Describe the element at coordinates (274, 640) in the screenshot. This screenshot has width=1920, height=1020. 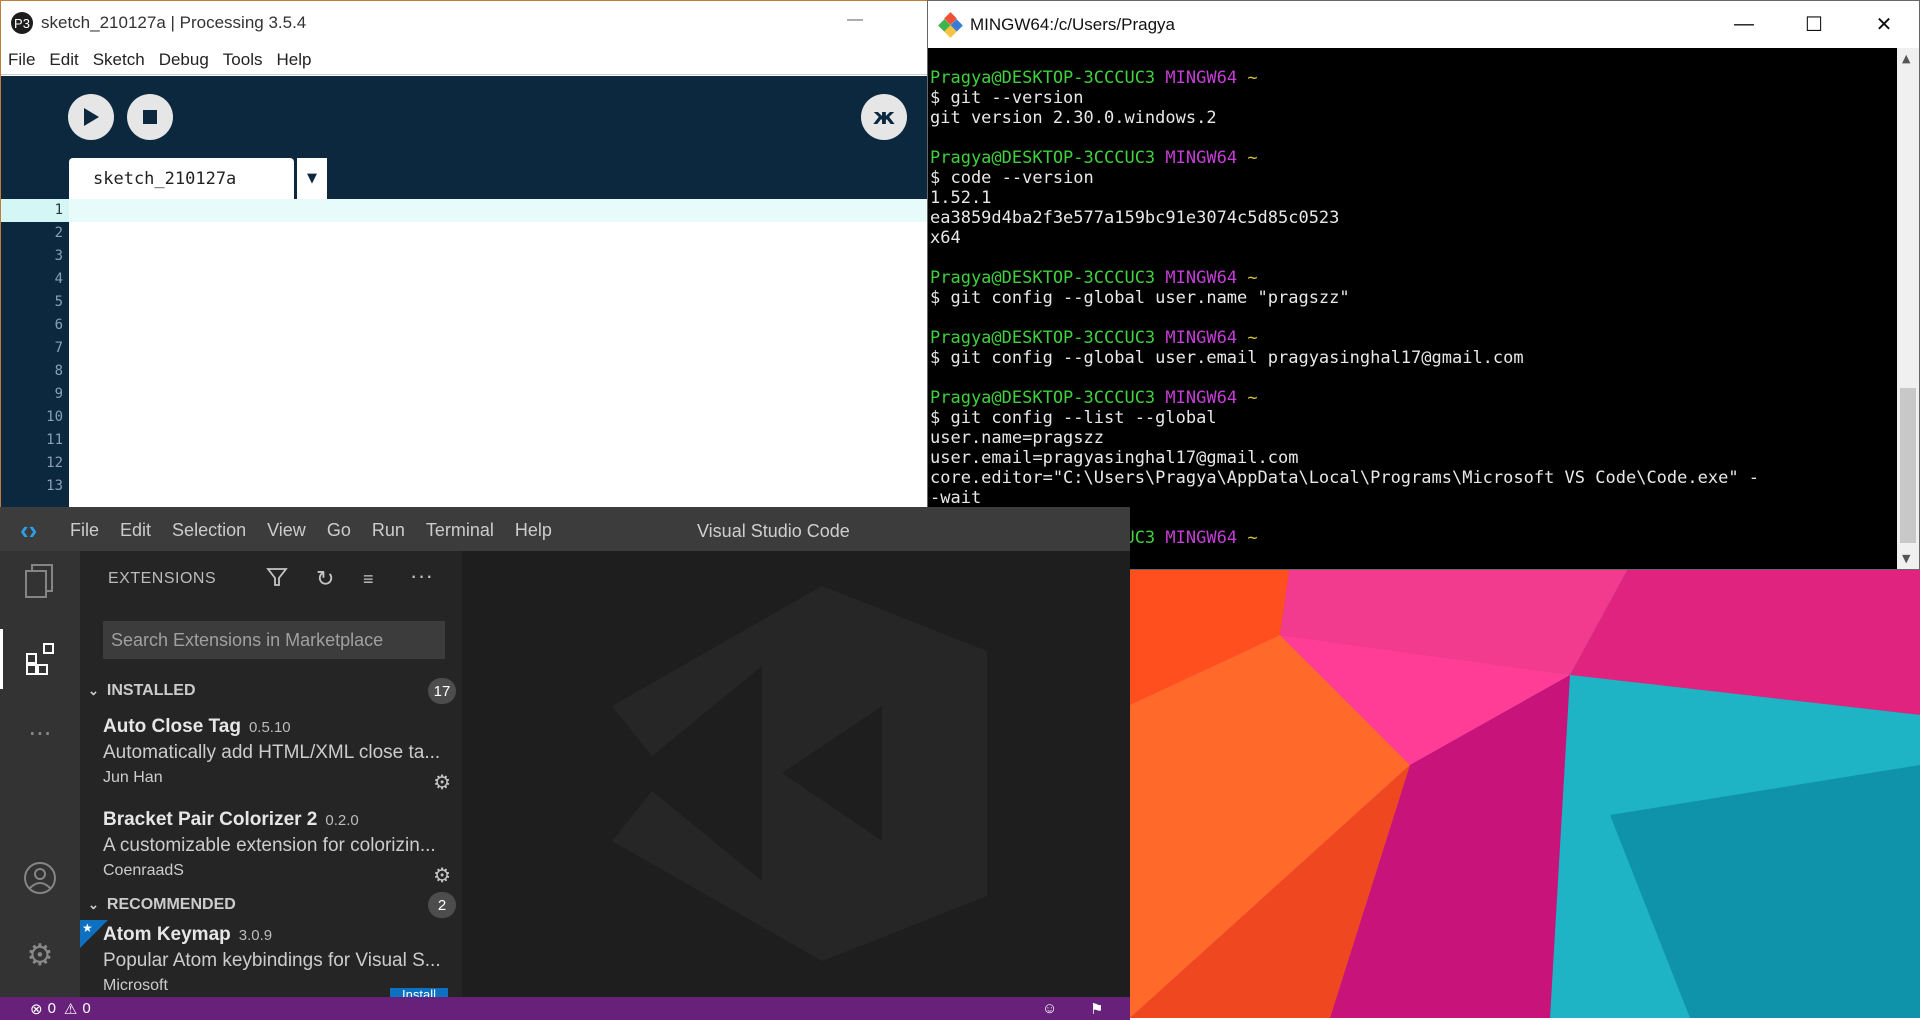
I see `extensions-search-input: Search Extensions in Marketplace` at that location.